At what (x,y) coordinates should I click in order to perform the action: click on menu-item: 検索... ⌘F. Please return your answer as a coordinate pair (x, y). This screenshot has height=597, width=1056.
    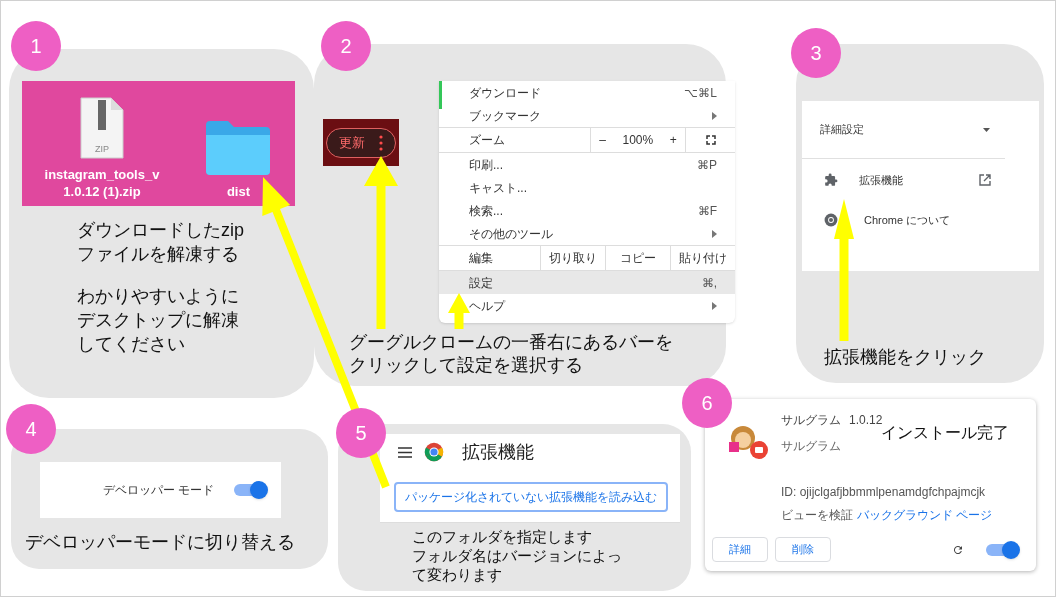
    Looking at the image, I should click on (587, 210).